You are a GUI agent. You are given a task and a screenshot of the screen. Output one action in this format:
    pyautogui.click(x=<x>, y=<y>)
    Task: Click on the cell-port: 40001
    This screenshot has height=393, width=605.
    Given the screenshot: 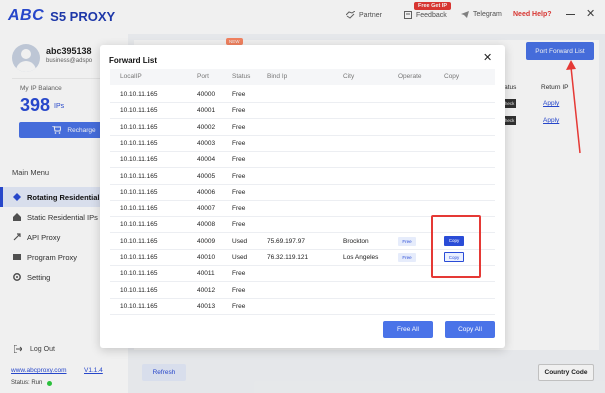 What is the action you would take?
    pyautogui.click(x=206, y=111)
    